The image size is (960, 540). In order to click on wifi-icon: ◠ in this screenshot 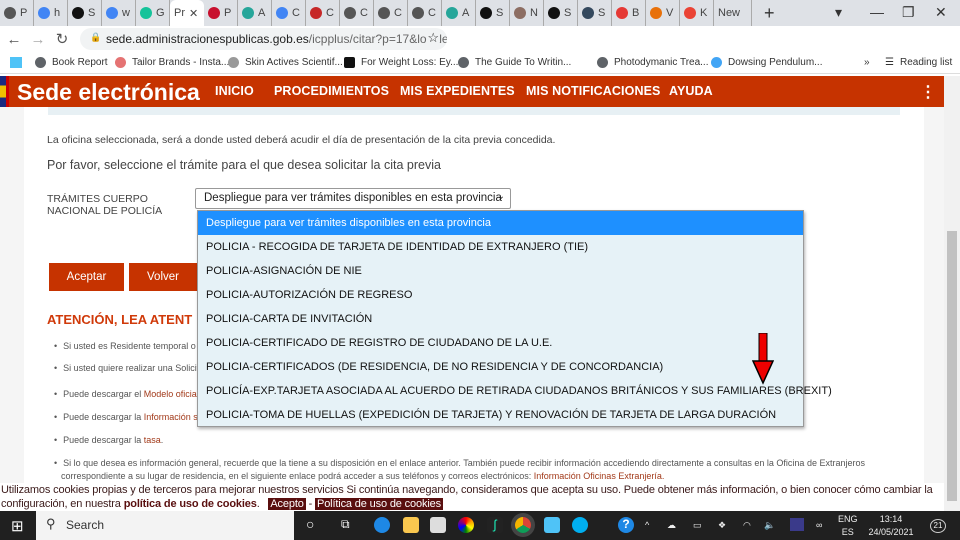, I will do `click(747, 525)`.